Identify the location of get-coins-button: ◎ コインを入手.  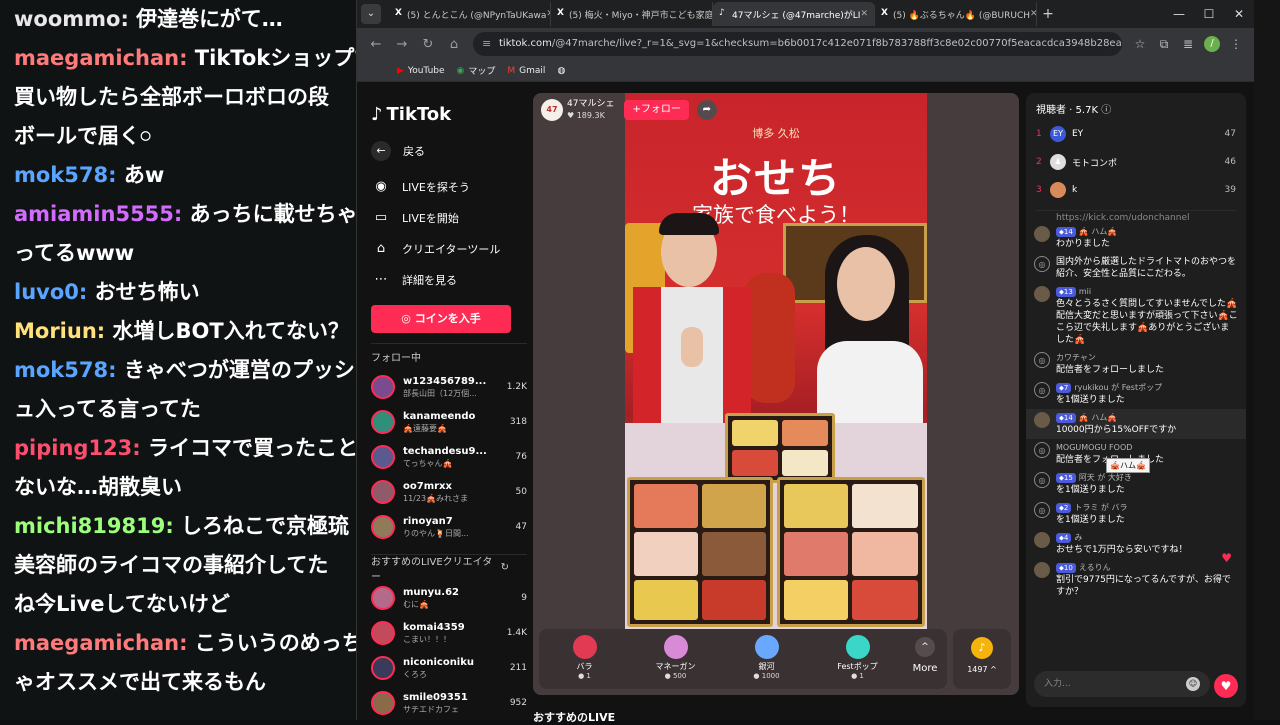
(441, 319).